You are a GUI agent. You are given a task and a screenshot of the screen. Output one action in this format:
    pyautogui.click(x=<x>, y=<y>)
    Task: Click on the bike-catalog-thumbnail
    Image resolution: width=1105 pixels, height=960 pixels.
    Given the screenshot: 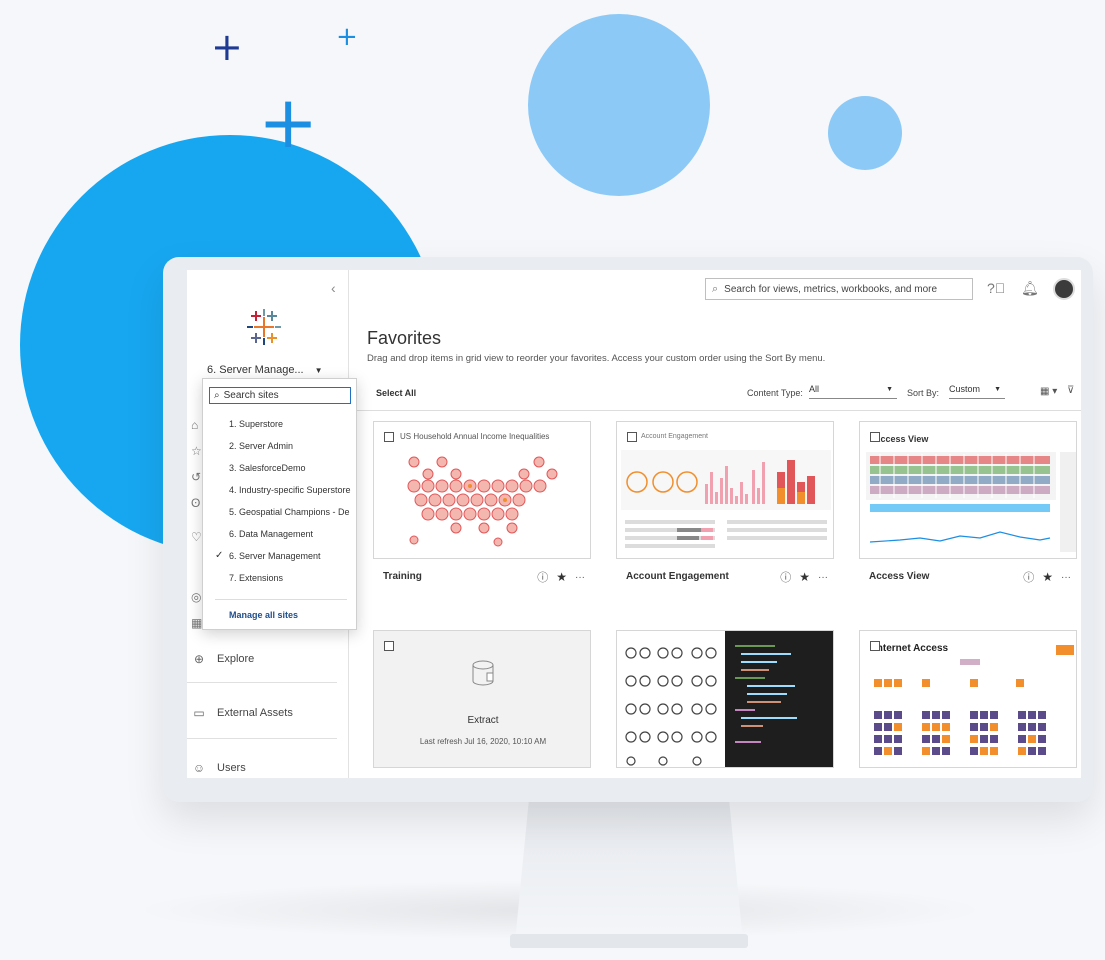 What is the action you would take?
    pyautogui.click(x=725, y=699)
    